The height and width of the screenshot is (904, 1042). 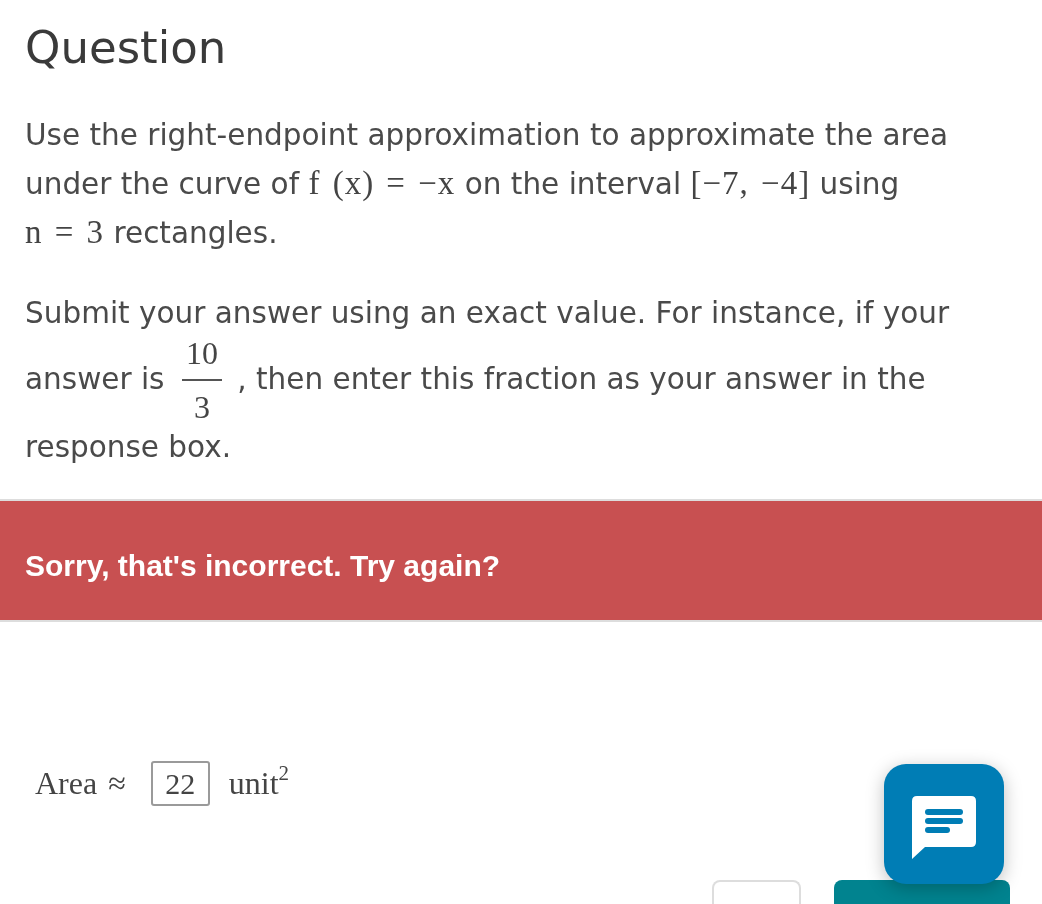 I want to click on unit-label: unit$^{2}$, so click(x=258, y=783).